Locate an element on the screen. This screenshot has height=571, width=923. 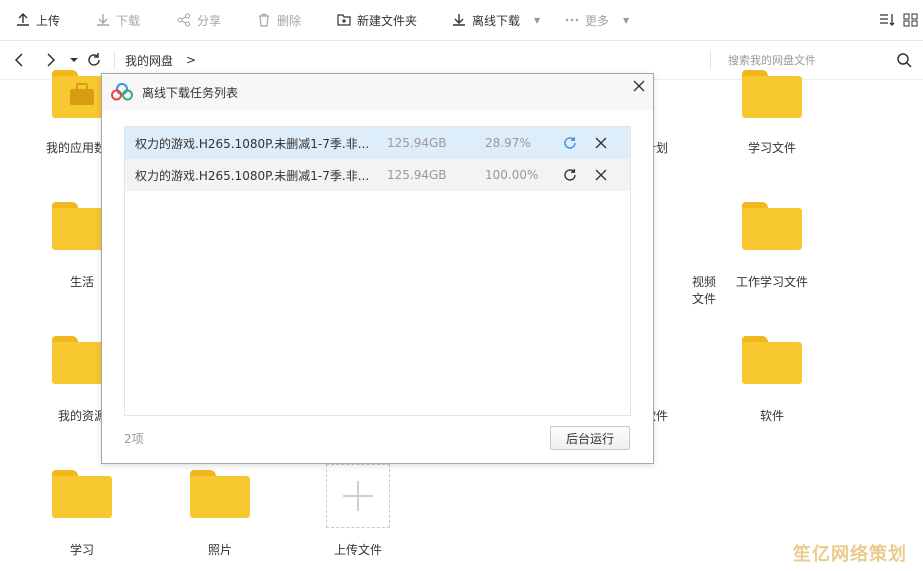
upload-file-label: 上传文件 is located at coordinates (357, 550).